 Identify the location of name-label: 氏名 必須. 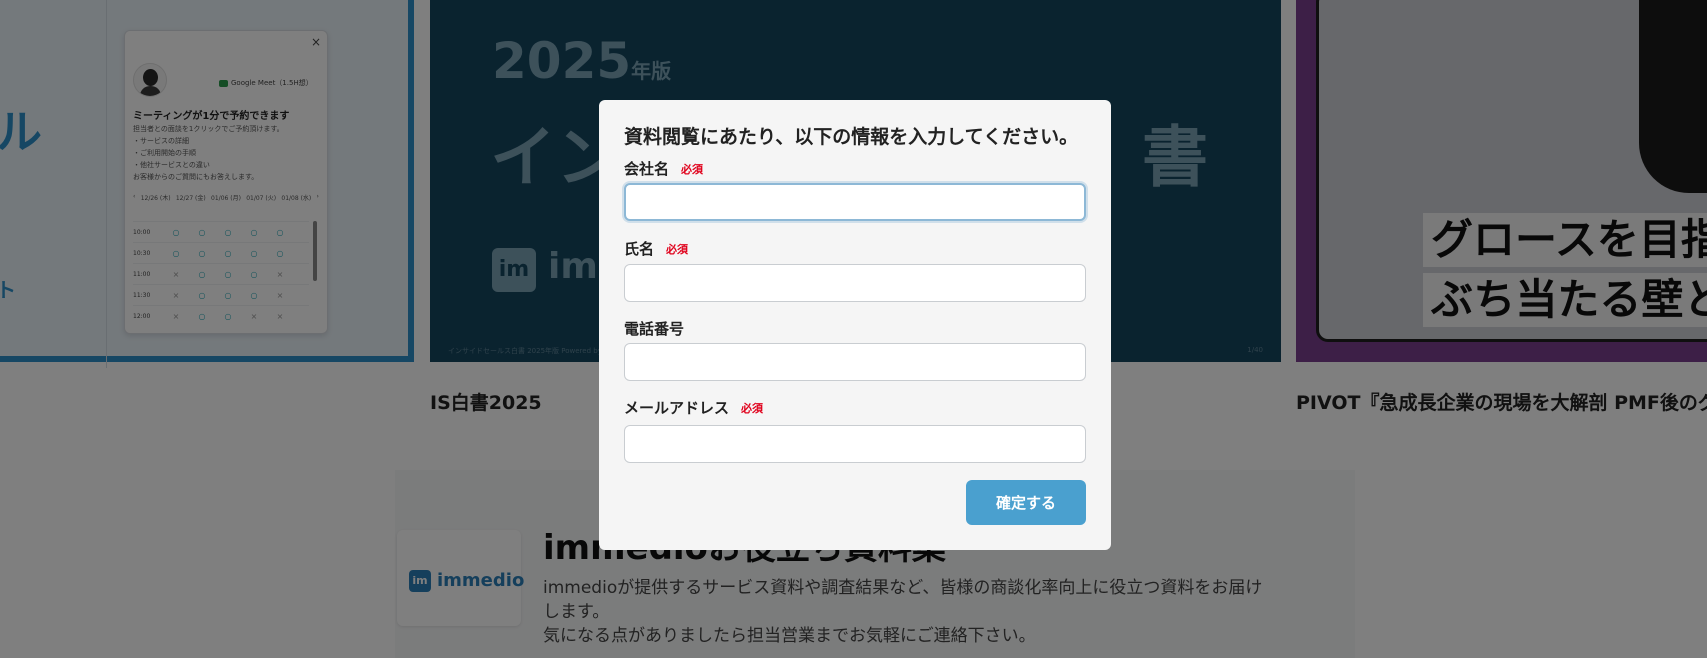
(656, 249).